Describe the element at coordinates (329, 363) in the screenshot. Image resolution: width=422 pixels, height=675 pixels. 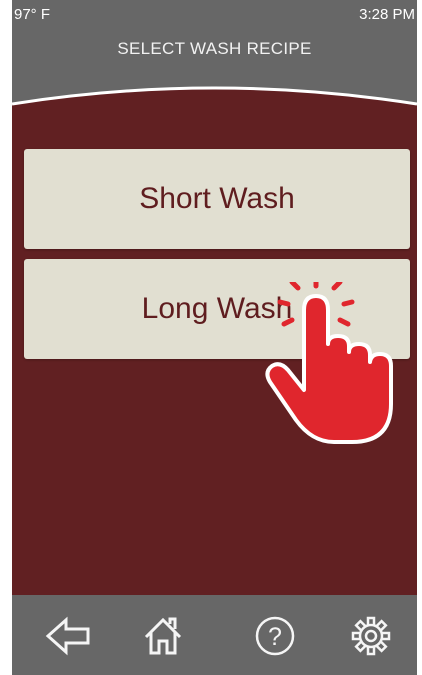
I see `pointing-hand-icon` at that location.